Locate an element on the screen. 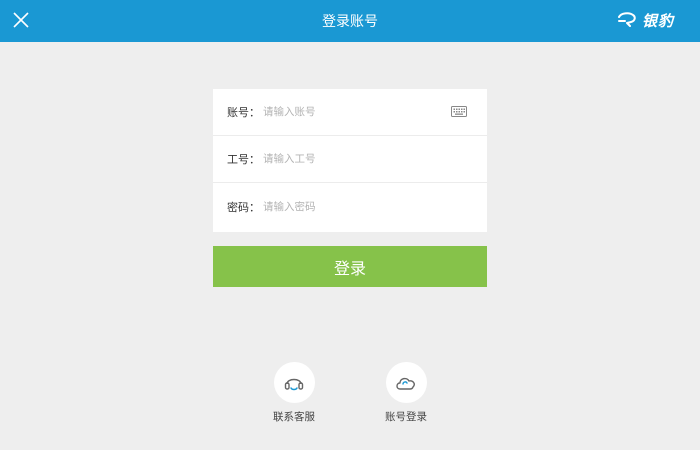 This screenshot has height=450, width=700. password-input is located at coordinates (348, 207).